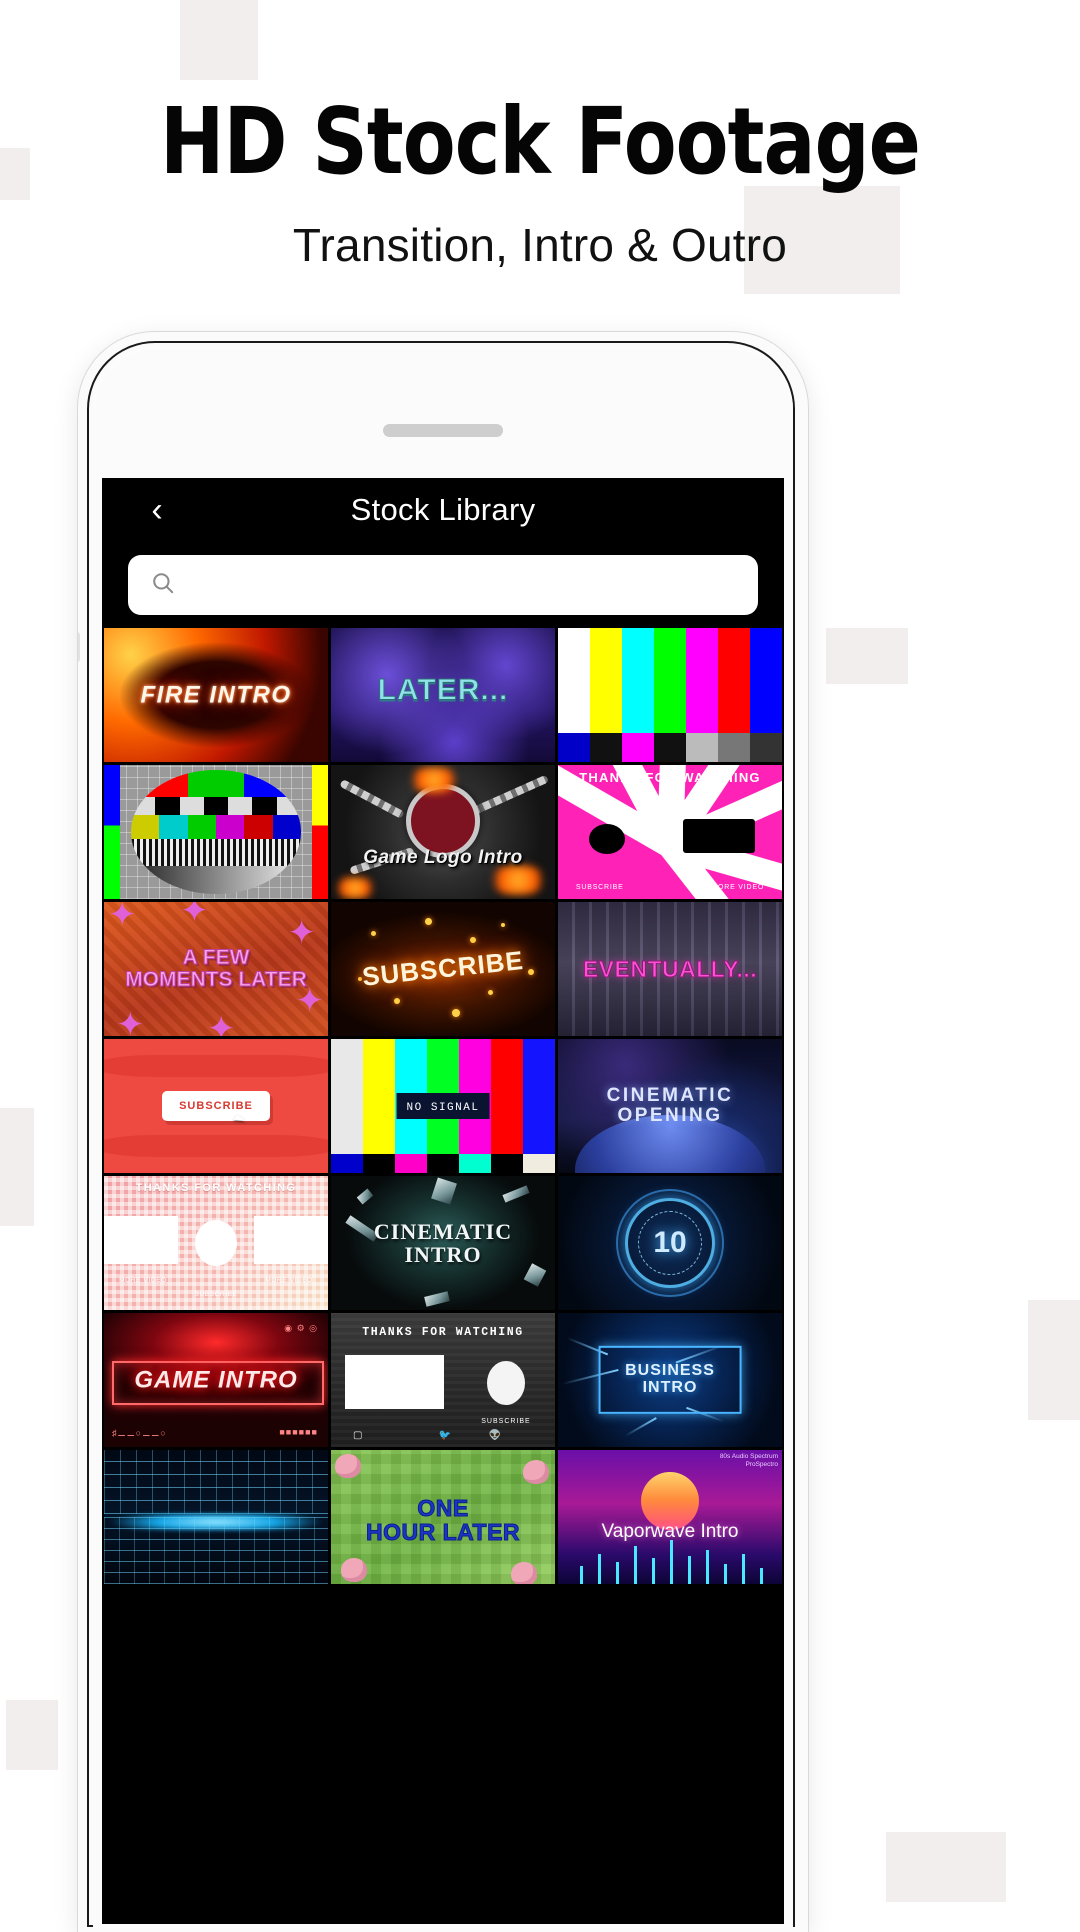 Image resolution: width=1080 pixels, height=1932 pixels. I want to click on search-bar-container, so click(443, 585).